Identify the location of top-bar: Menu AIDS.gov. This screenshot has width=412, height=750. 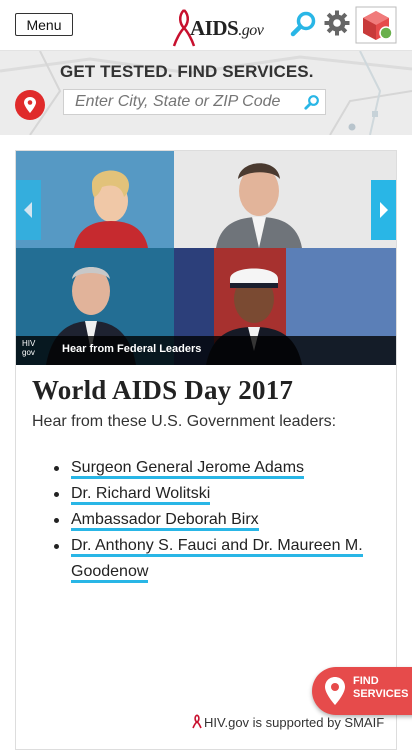
(206, 25).